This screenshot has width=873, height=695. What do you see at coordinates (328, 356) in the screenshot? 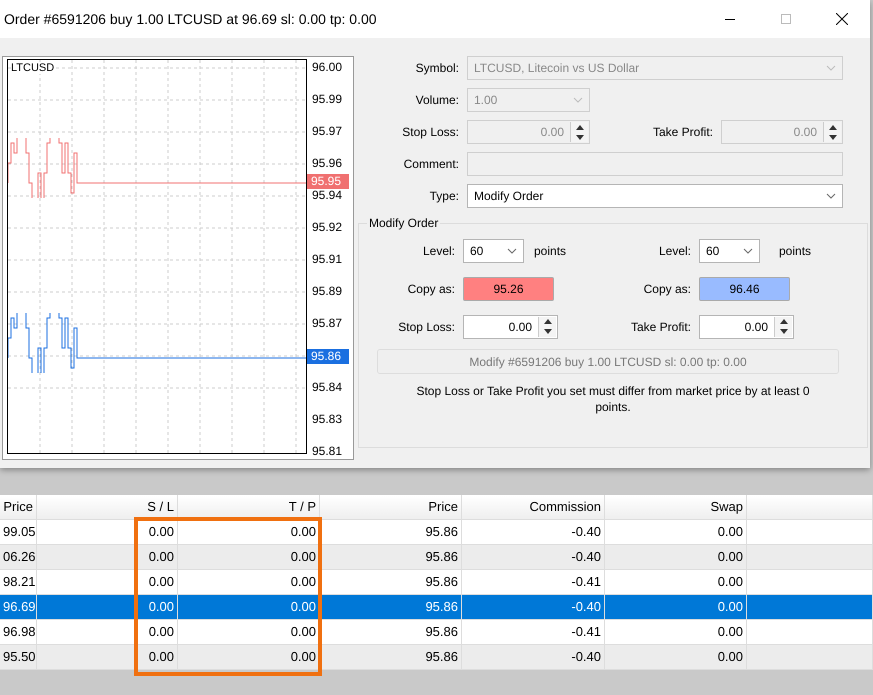
I see `price-tag: 95.86` at bounding box center [328, 356].